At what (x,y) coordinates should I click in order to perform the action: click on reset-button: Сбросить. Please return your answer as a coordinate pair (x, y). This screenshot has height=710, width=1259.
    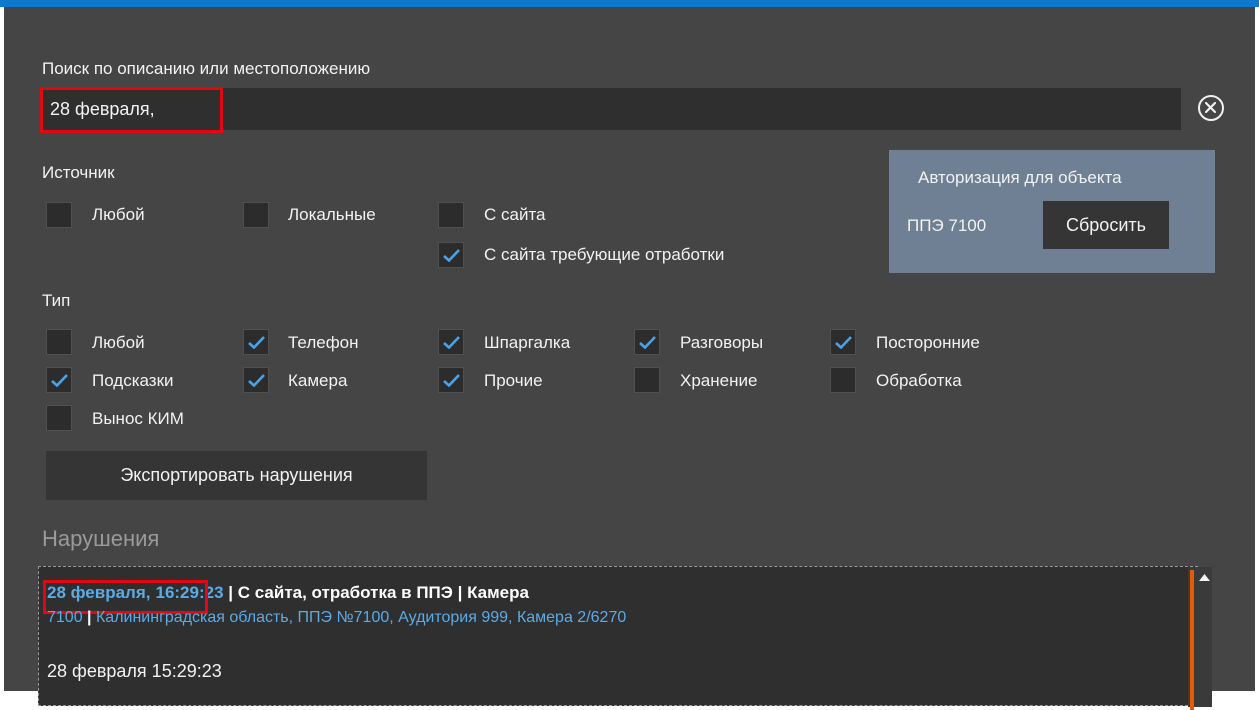
    Looking at the image, I should click on (1106, 225).